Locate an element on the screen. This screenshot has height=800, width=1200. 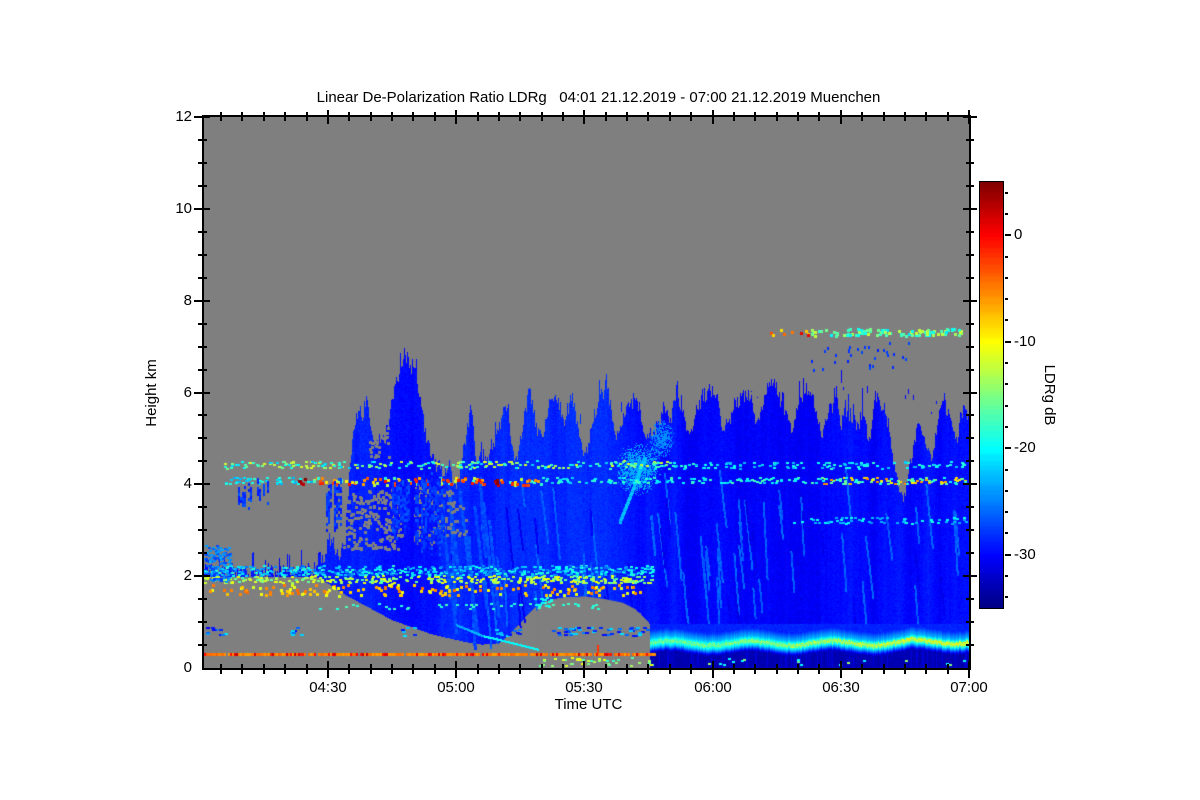
y-axis-label: Height km is located at coordinates (151, 393).